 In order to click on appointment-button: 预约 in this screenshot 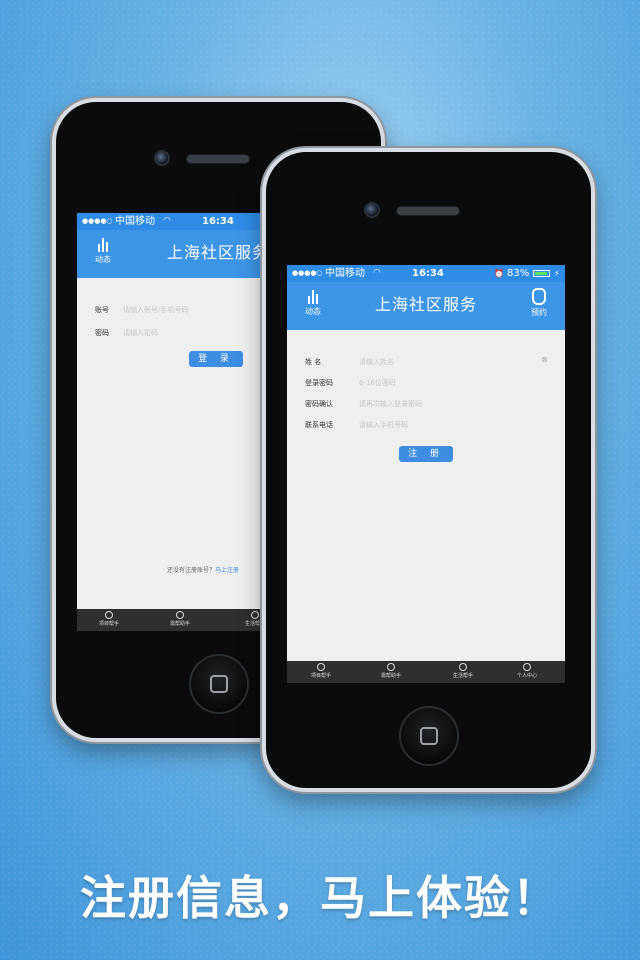, I will do `click(539, 303)`.